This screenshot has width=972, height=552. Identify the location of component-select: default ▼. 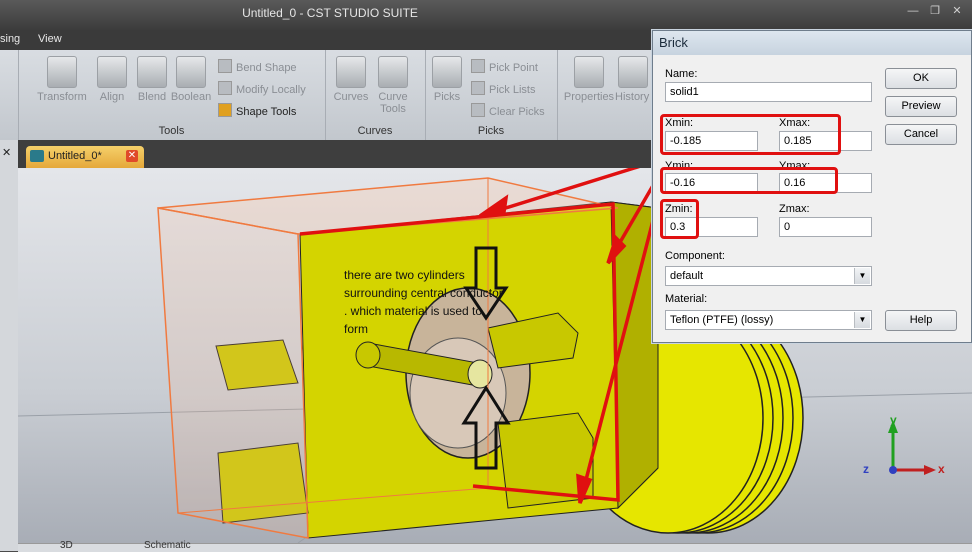
(768, 276).